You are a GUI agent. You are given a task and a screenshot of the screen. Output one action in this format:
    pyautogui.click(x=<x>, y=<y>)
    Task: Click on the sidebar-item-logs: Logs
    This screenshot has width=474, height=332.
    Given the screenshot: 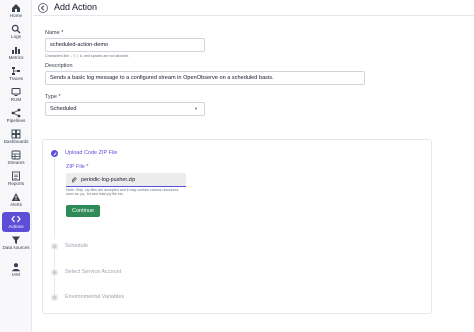 What is the action you would take?
    pyautogui.click(x=16, y=32)
    